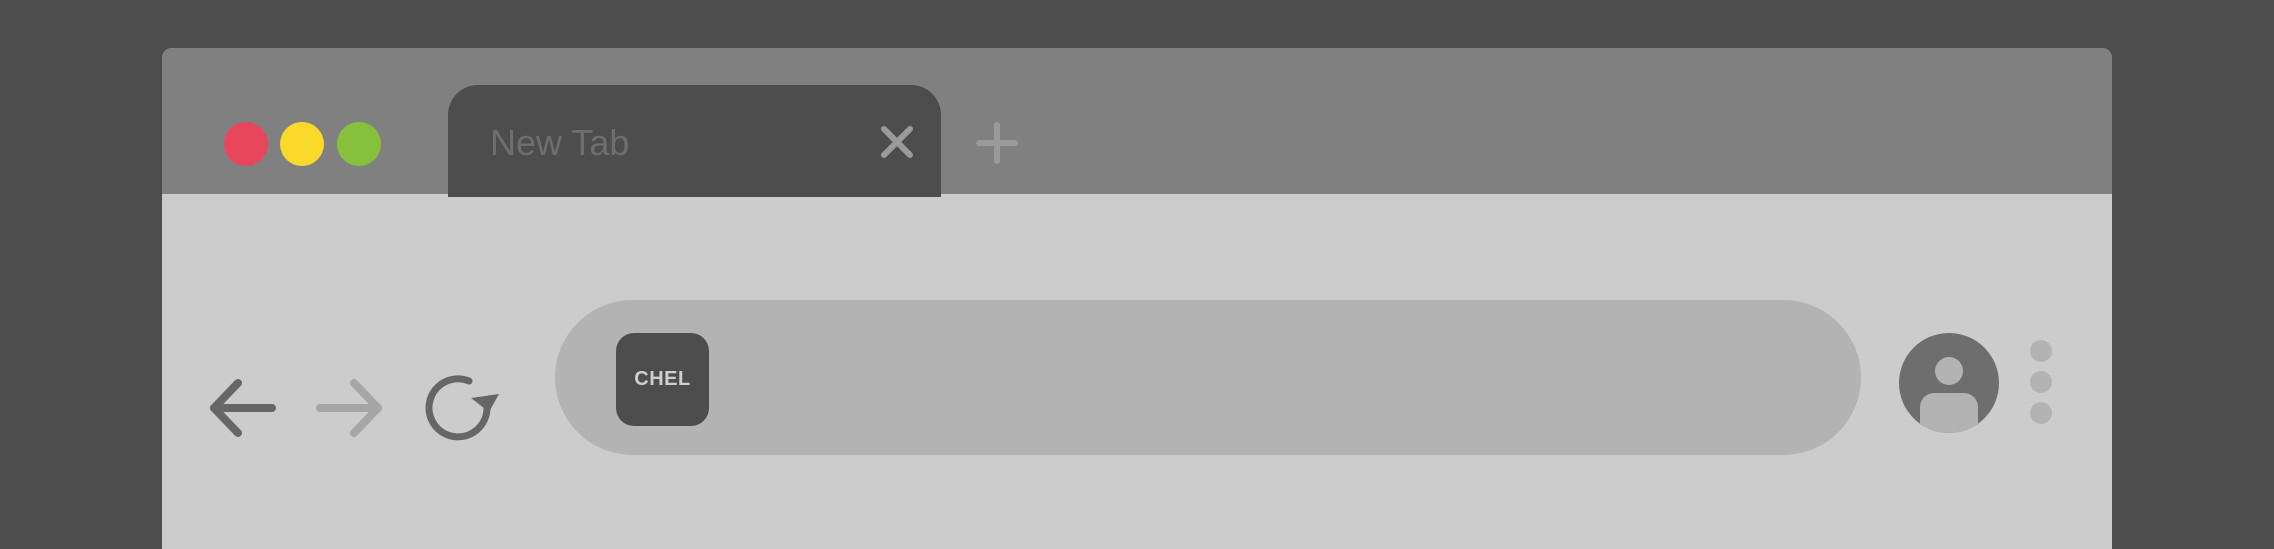  Describe the element at coordinates (359, 144) in the screenshot. I see `window-maximize-button` at that location.